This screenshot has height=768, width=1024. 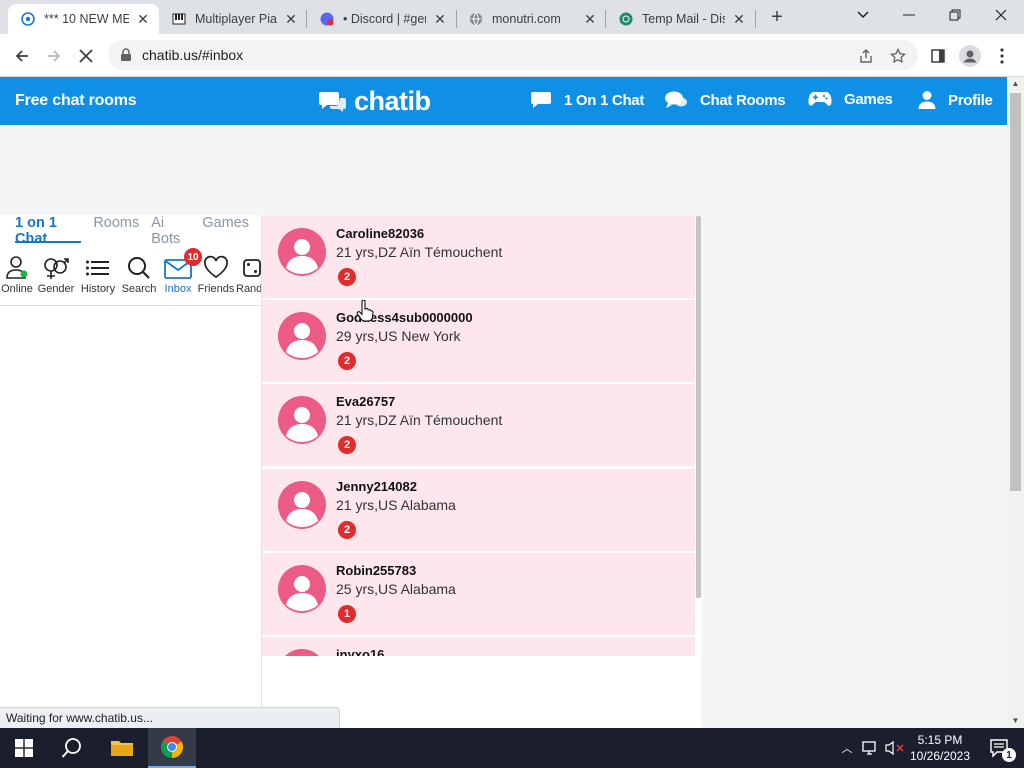 What do you see at coordinates (676, 99) in the screenshot?
I see `chat-bubbles-icon` at bounding box center [676, 99].